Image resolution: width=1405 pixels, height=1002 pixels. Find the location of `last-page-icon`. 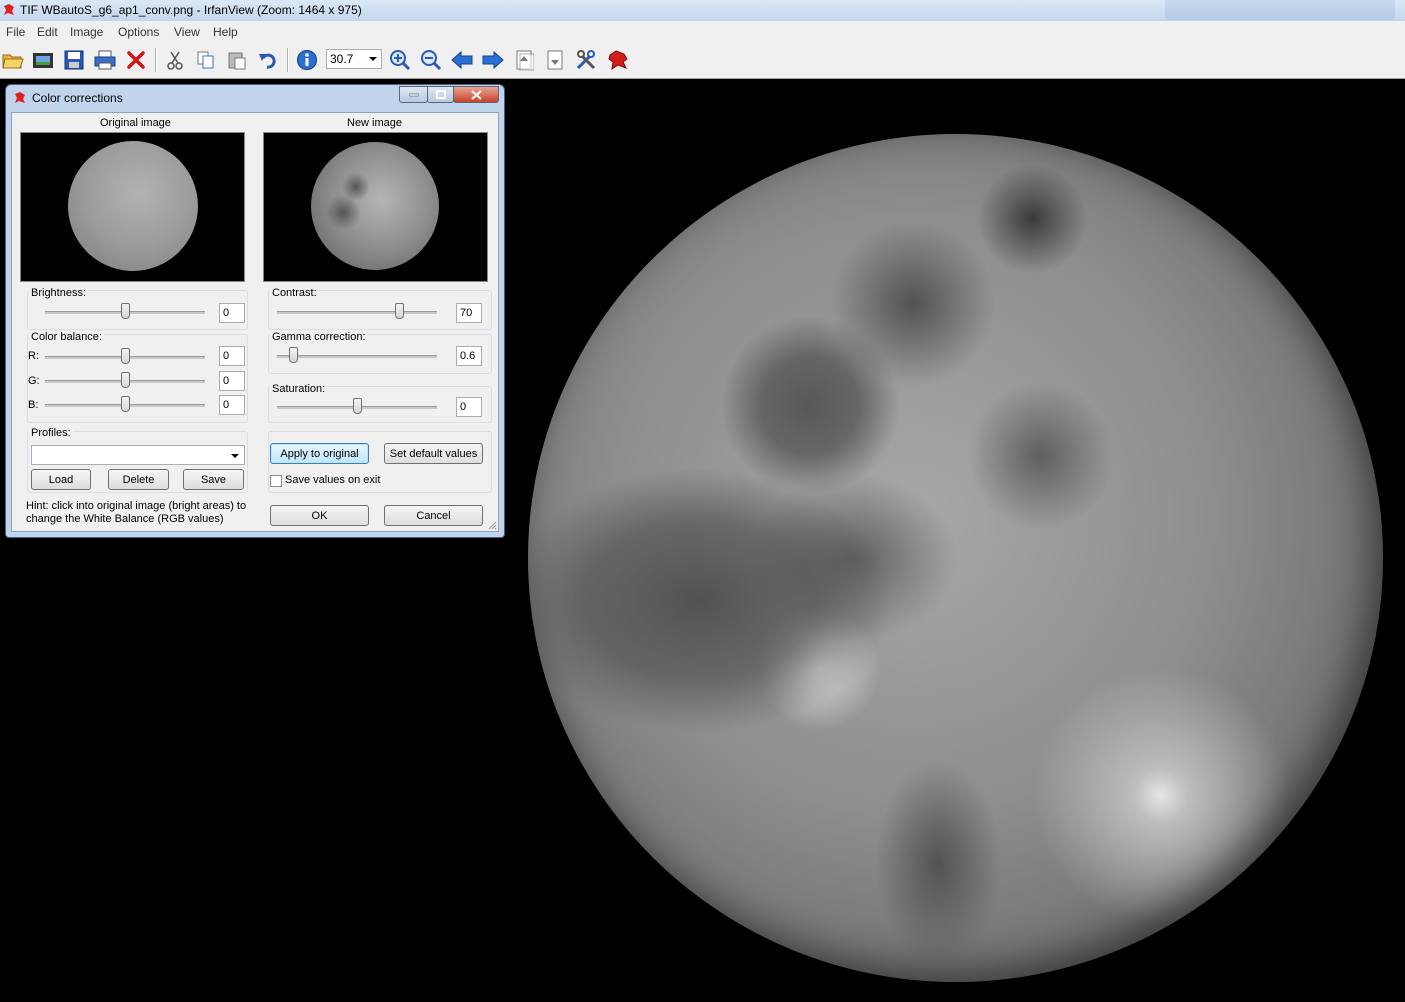

last-page-icon is located at coordinates (555, 60).